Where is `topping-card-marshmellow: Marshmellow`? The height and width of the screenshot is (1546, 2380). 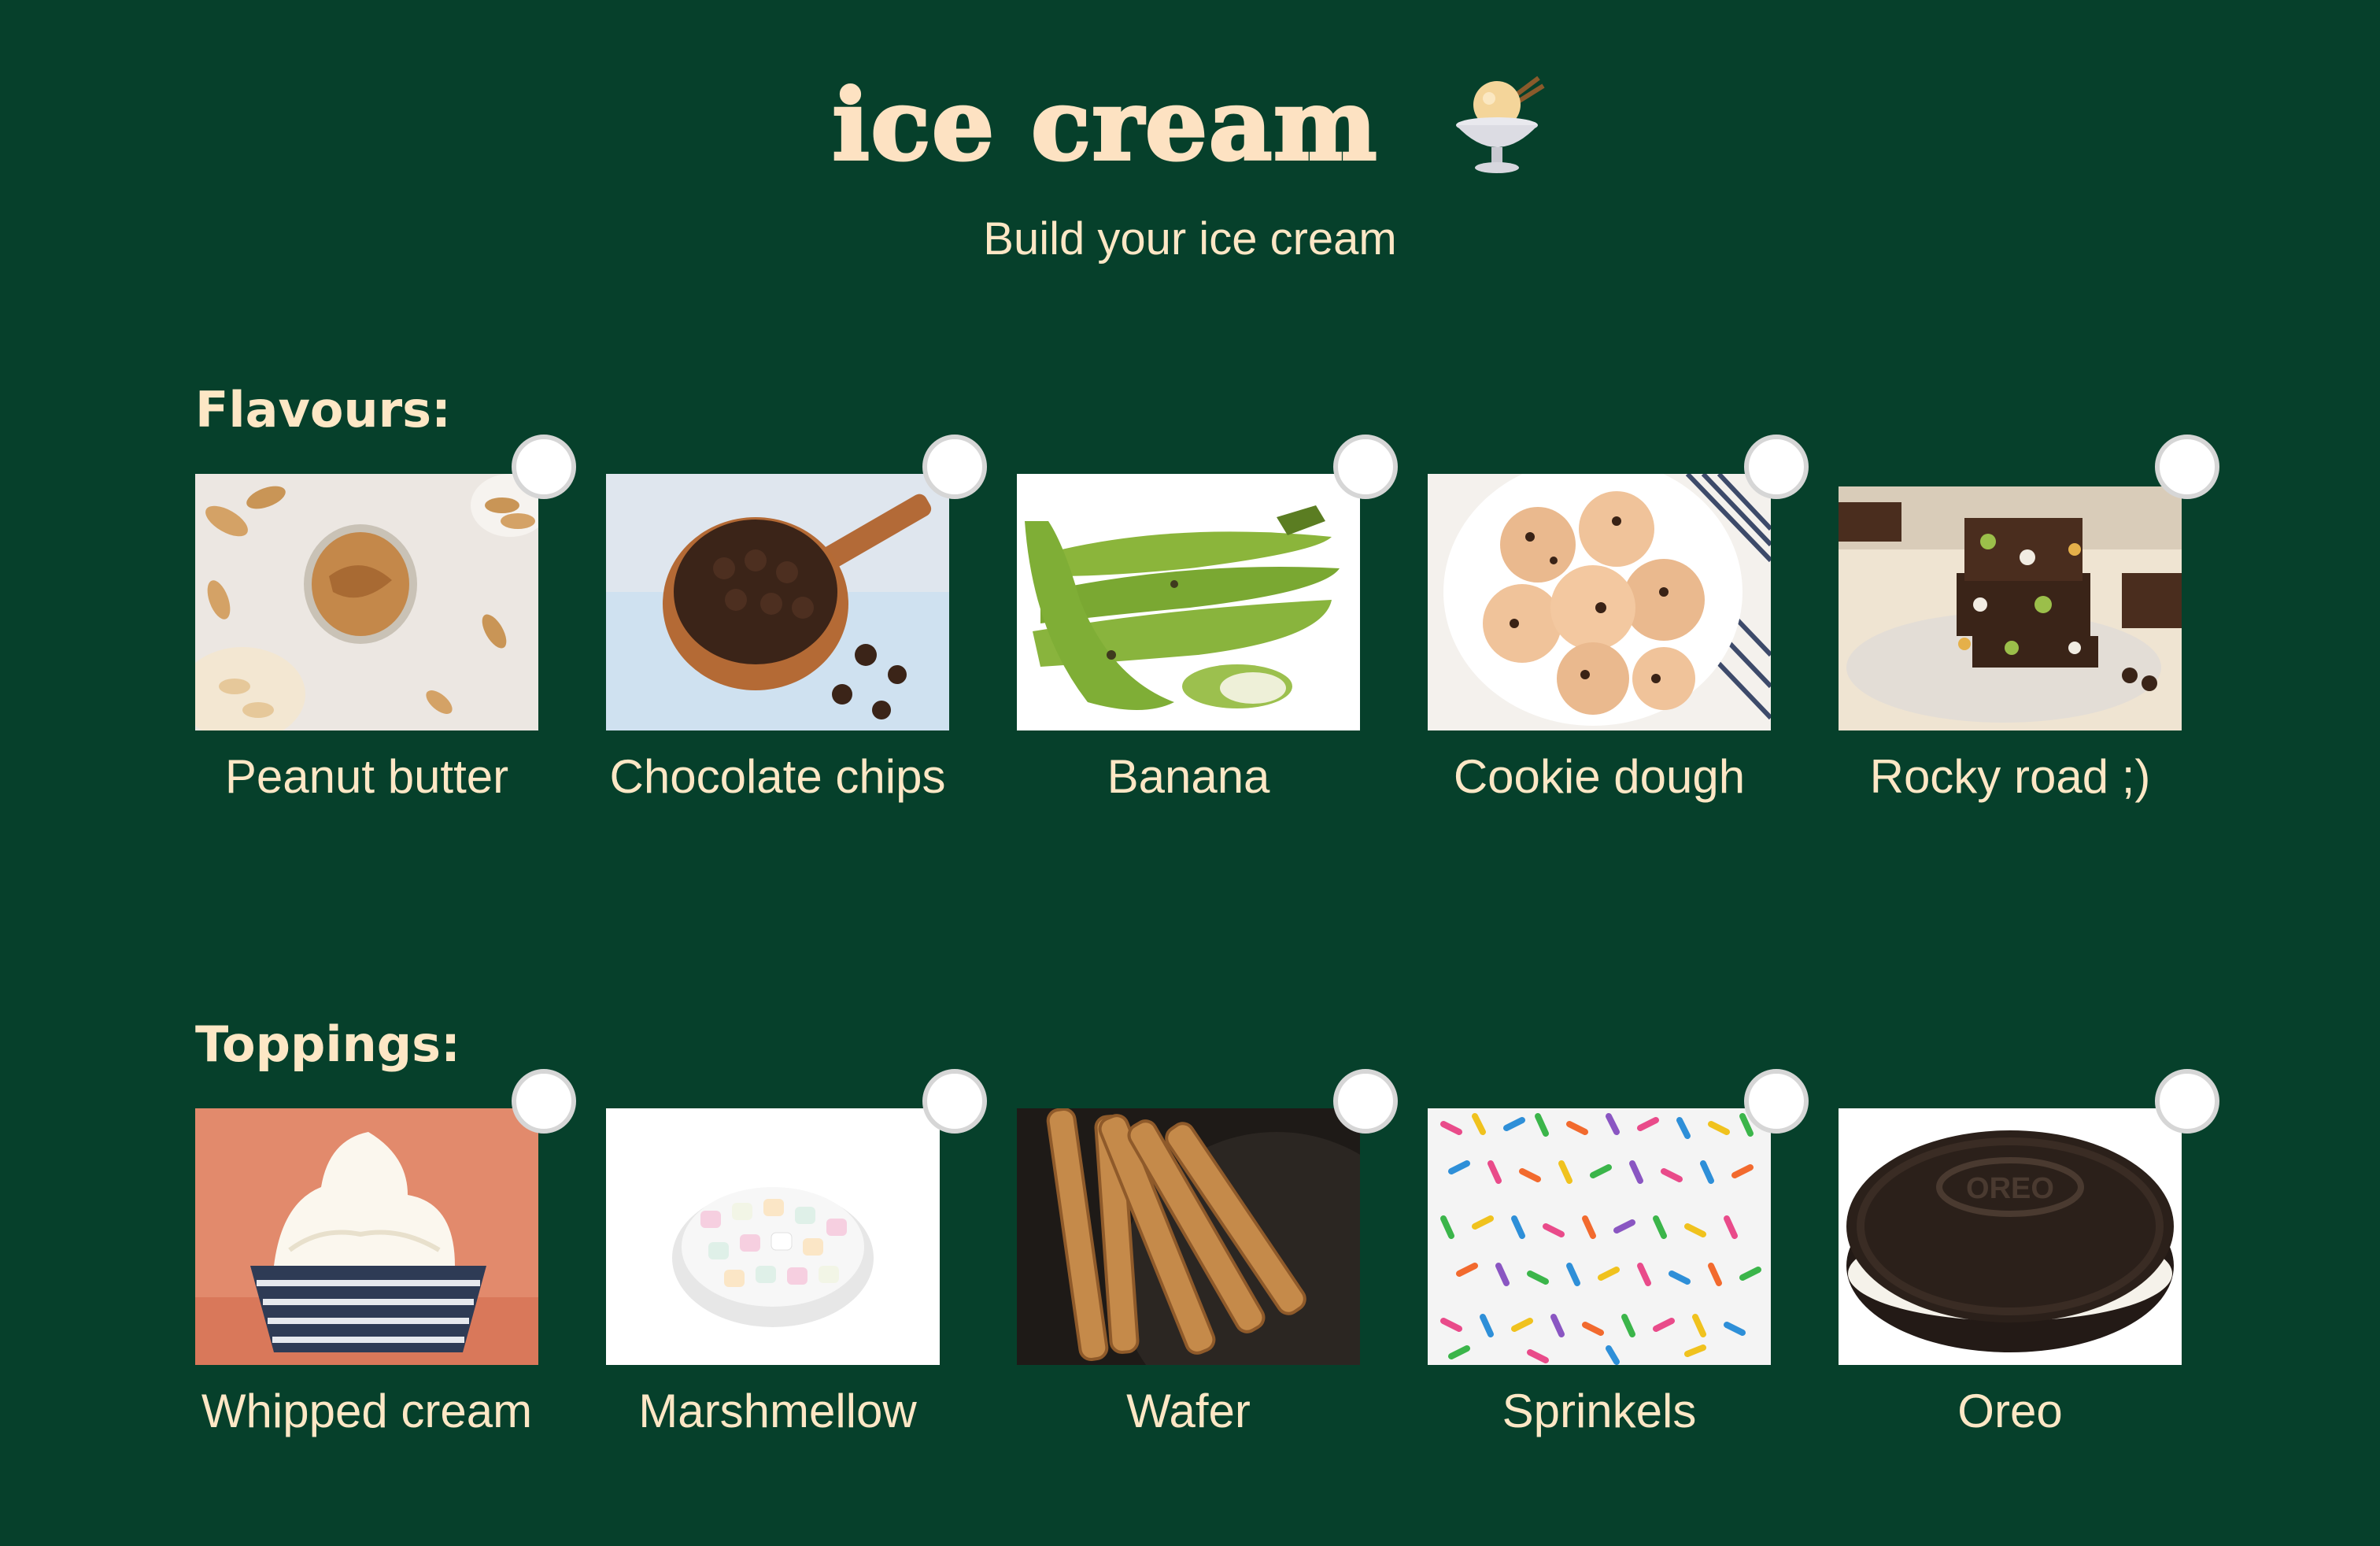
topping-card-marshmellow: Marshmellow is located at coordinates (796, 1258).